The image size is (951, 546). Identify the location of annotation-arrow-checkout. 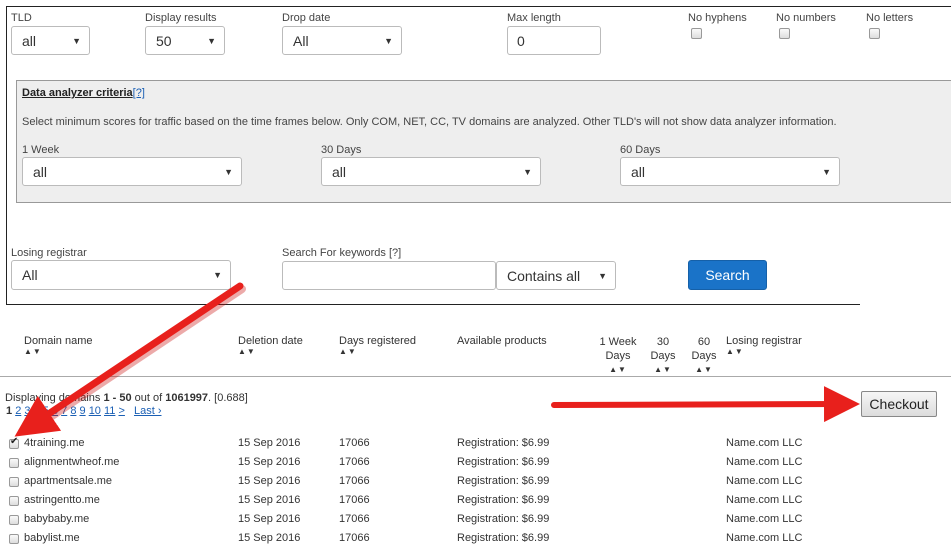
(705, 404).